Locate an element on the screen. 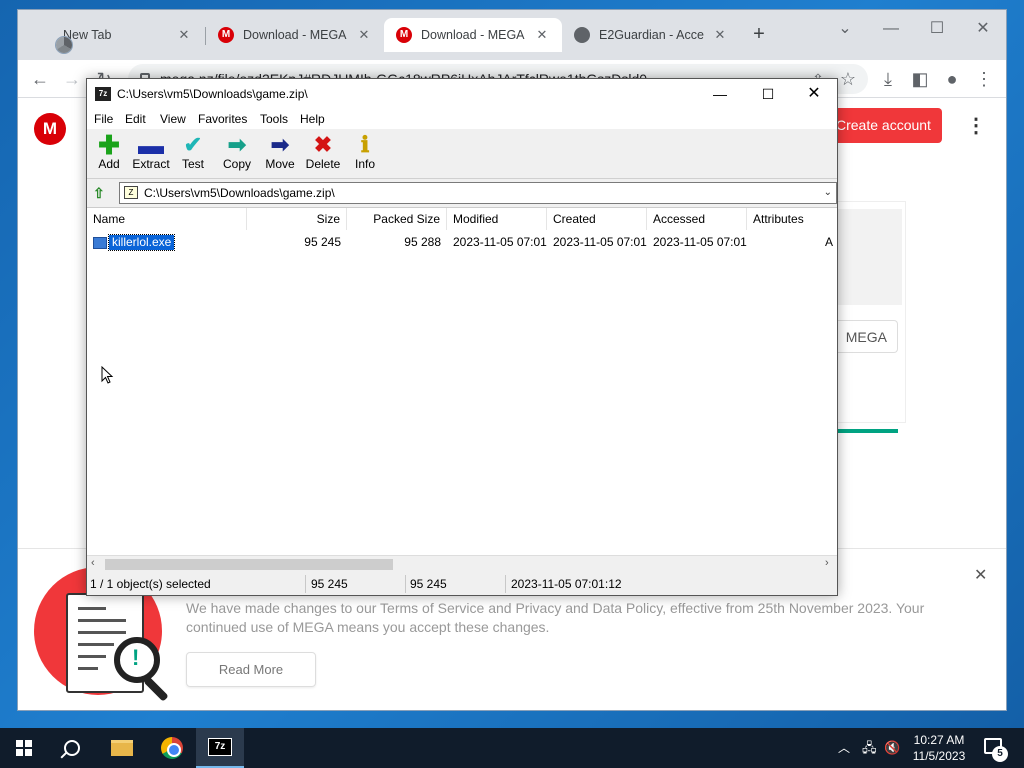 The image size is (1024, 768). menu-file: File is located at coordinates (103, 119).